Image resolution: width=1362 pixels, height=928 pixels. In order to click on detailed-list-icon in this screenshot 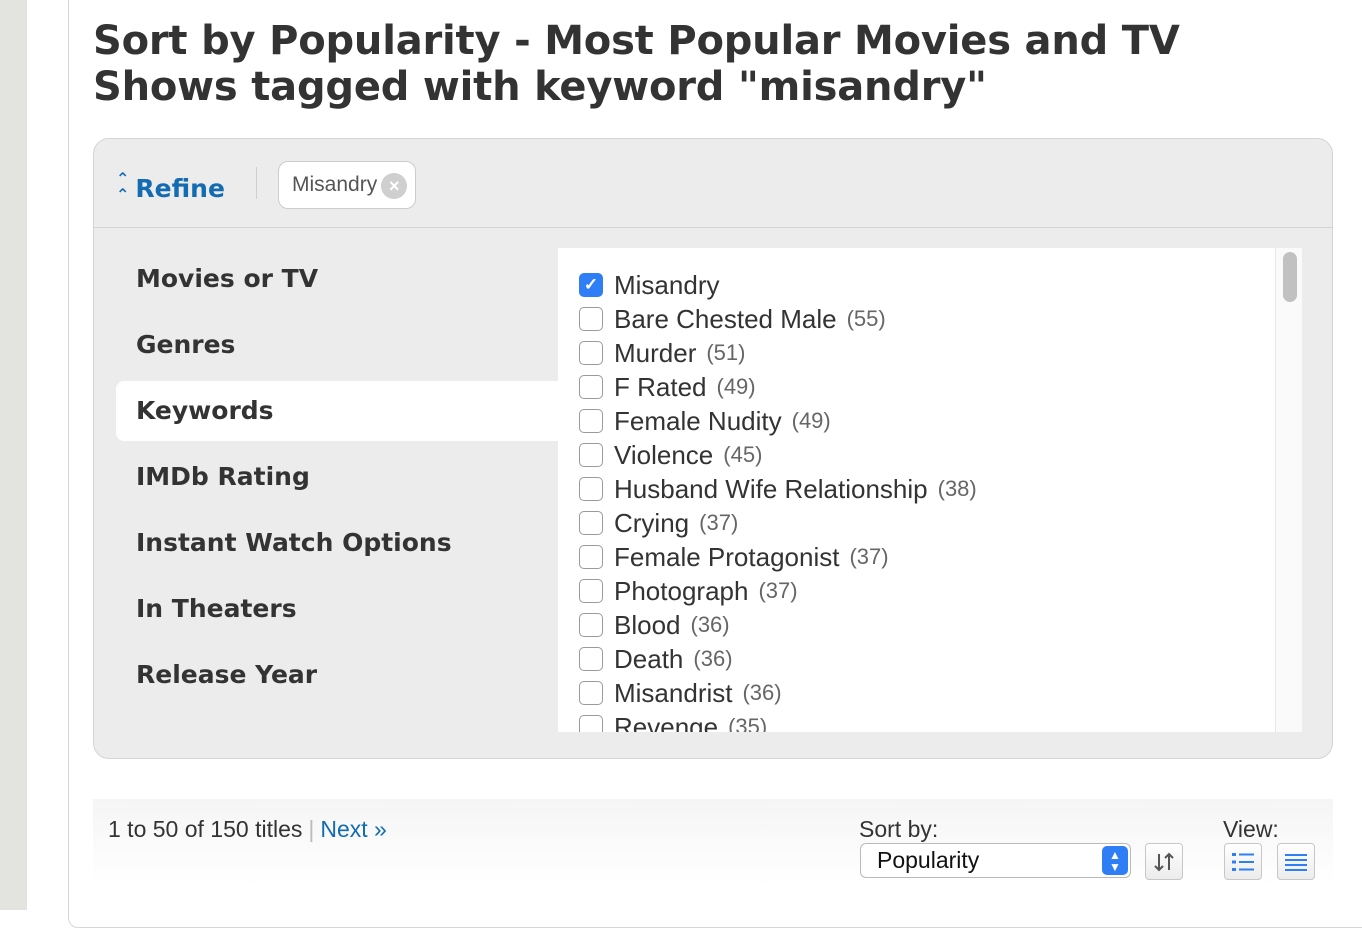, I will do `click(1243, 861)`.